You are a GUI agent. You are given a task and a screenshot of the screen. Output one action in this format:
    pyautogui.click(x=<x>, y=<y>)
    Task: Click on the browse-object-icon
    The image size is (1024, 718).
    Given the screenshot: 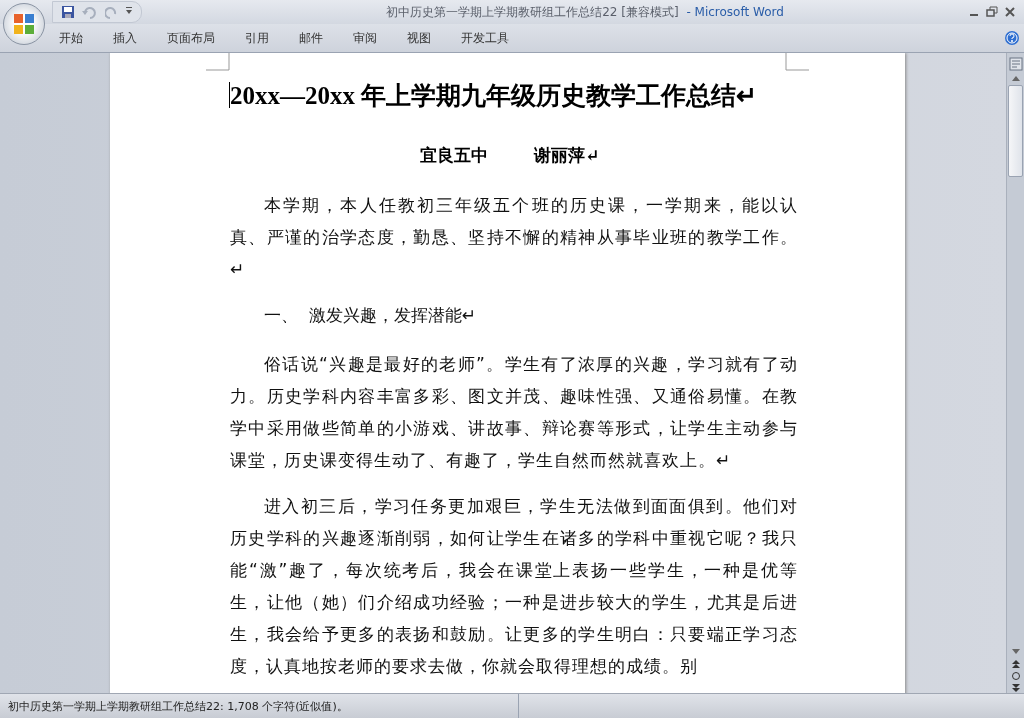 What is the action you would take?
    pyautogui.click(x=1015, y=676)
    